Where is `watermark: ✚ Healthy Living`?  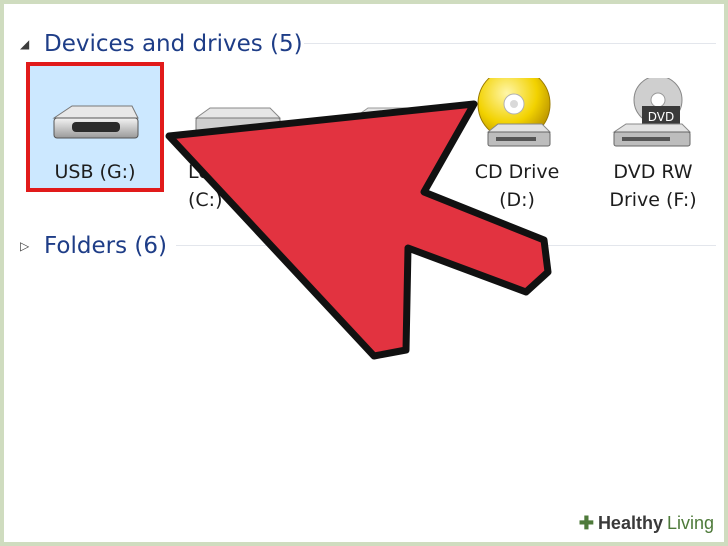
watermark: ✚ Healthy Living is located at coordinates (646, 523).